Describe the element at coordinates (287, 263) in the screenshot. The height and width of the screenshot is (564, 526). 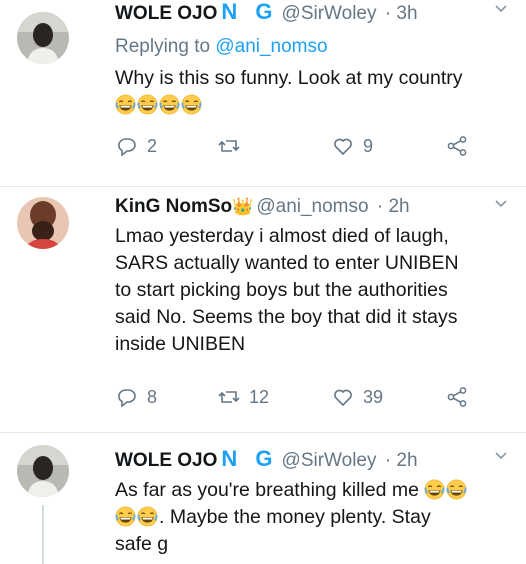
I see `tweet-text-line: SARS actually wanted to enter UNIBEN` at that location.